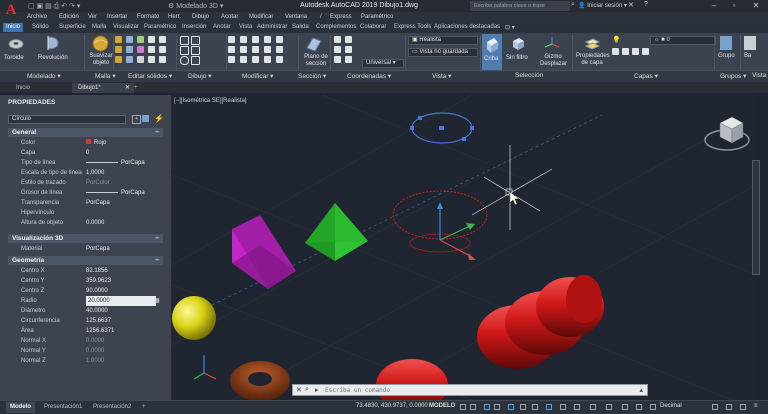 The height and width of the screenshot is (414, 768). I want to click on panel-modificar: Modificar ▾, so click(257, 76).